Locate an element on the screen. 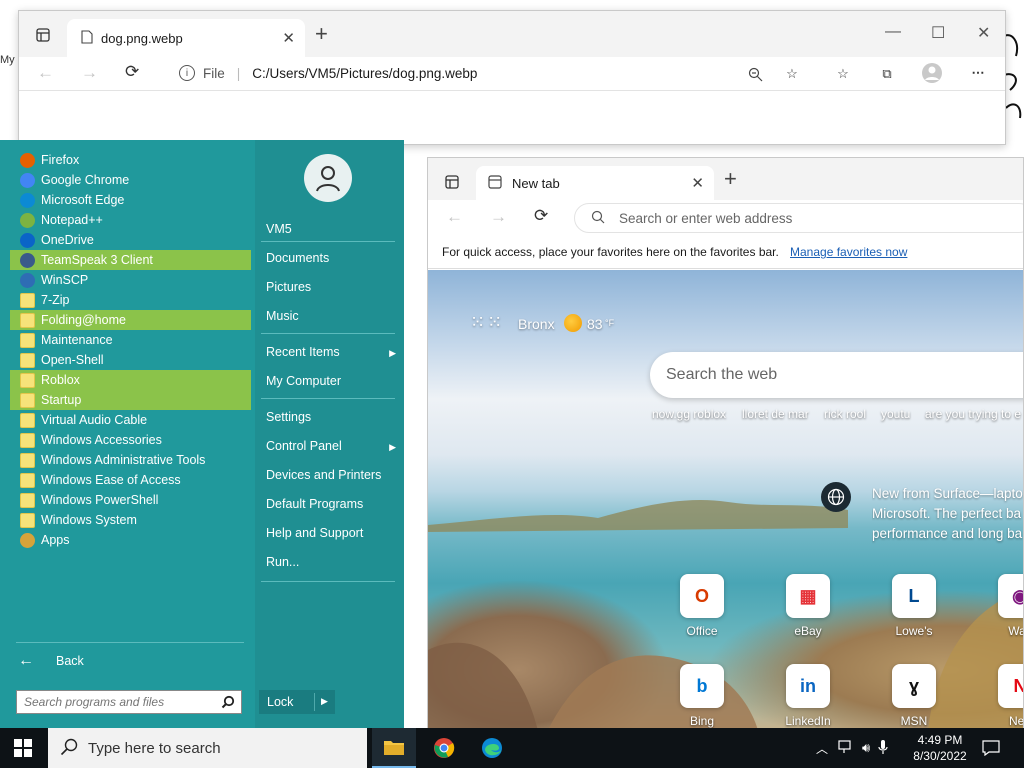  lock-button: Lock ▶ is located at coordinates (297, 702).